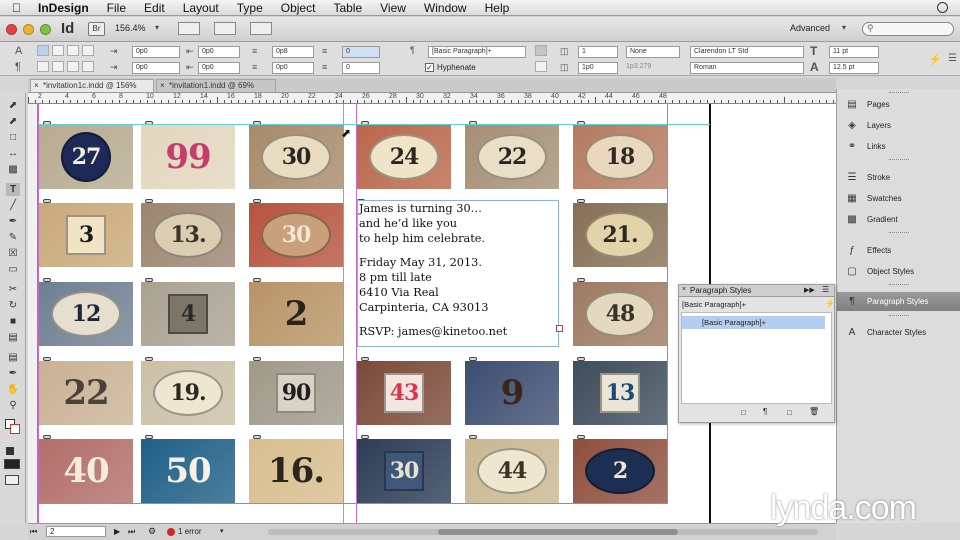 This screenshot has height=540, width=960. What do you see at coordinates (898, 332) in the screenshot?
I see `dock-item-character-styles: A Character Styles` at bounding box center [898, 332].